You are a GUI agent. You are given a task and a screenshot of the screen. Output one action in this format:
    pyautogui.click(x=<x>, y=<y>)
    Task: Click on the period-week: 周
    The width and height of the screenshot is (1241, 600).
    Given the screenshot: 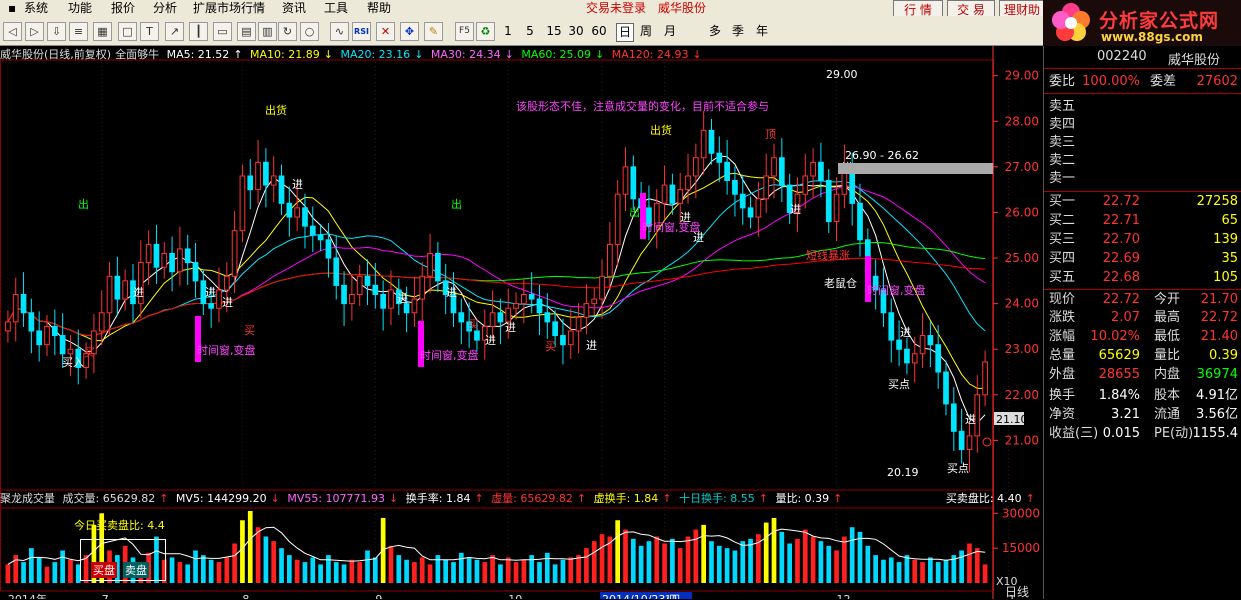 What is the action you would take?
    pyautogui.click(x=646, y=31)
    